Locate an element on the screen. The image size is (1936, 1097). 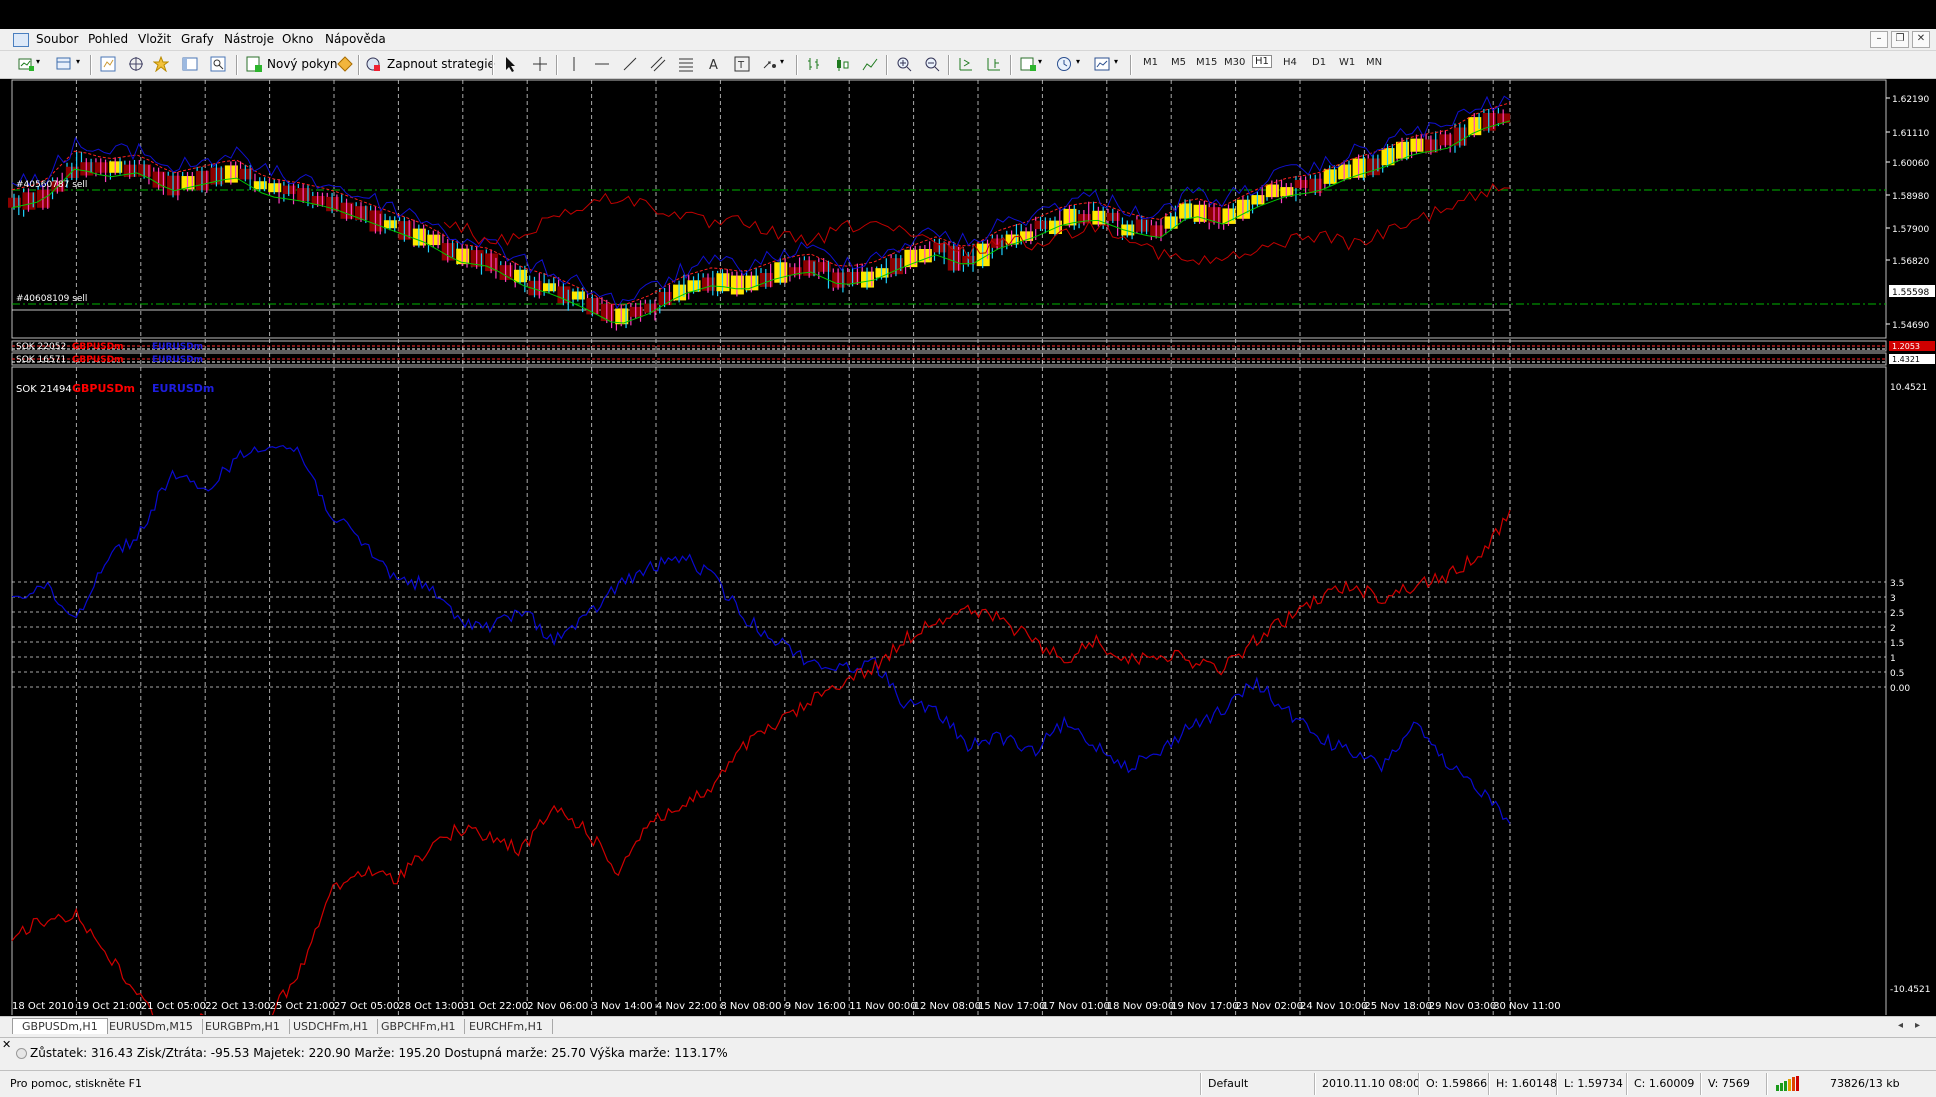
timeframe-h1: H1 is located at coordinates (1262, 61).